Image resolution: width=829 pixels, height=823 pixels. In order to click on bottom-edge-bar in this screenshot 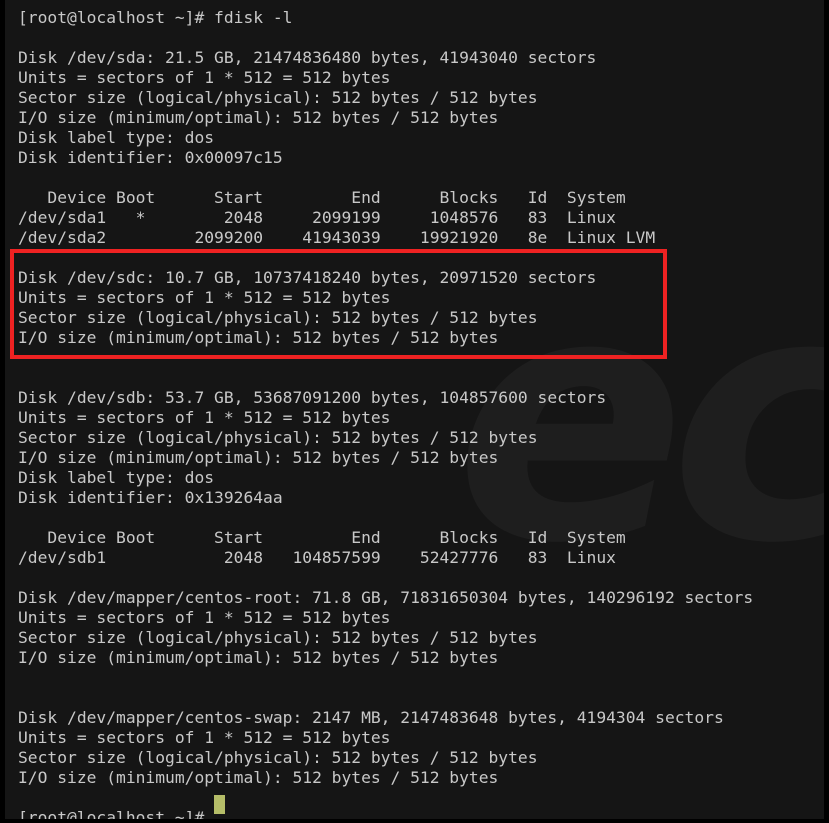, I will do `click(414, 821)`.